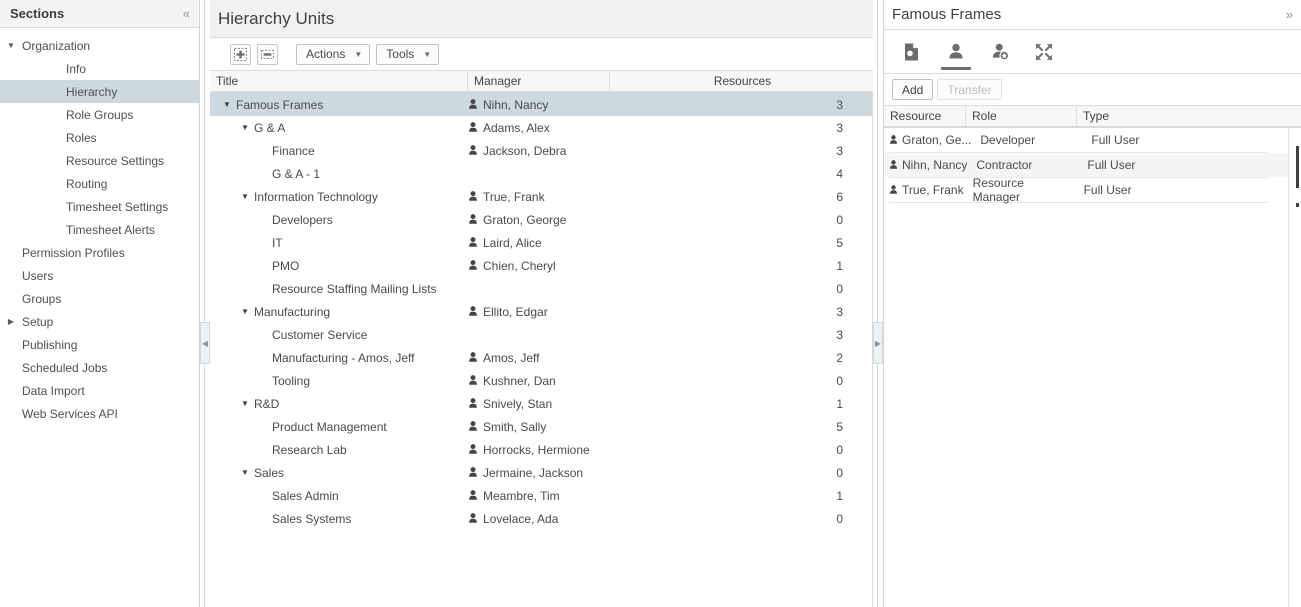  I want to click on sidebar-item-setup: ▶ Setup, so click(99, 321).